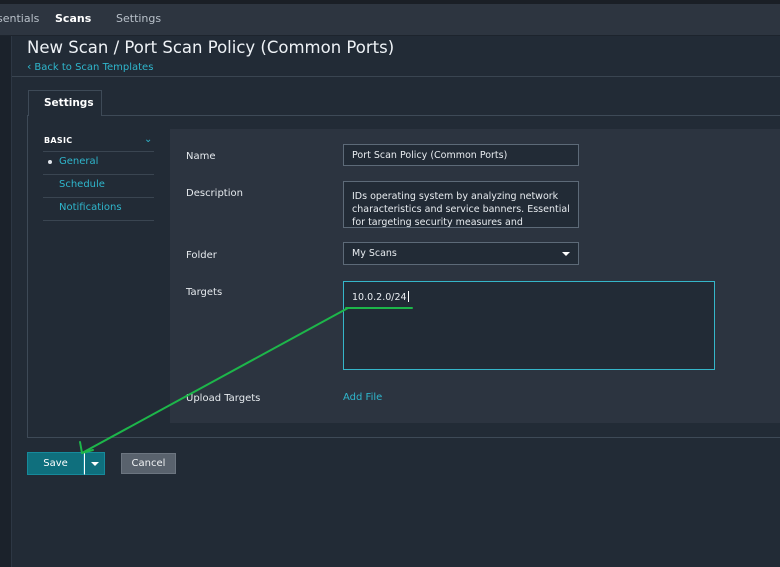  What do you see at coordinates (362, 397) in the screenshot?
I see `add-file-link: Add File` at bounding box center [362, 397].